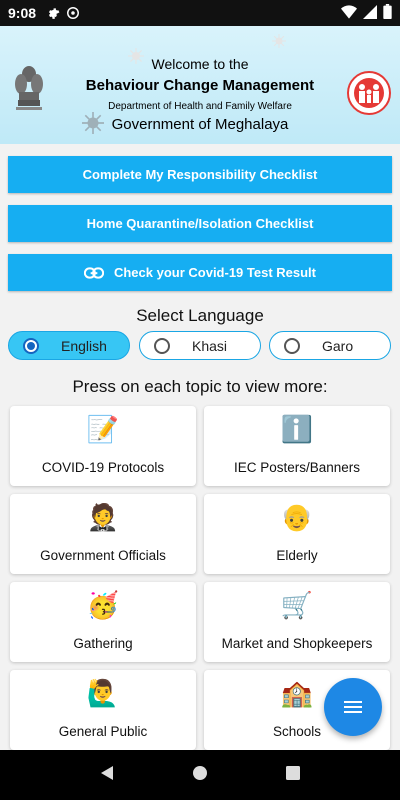 This screenshot has width=400, height=800. Describe the element at coordinates (103, 731) in the screenshot. I see `topic-label: General Public` at that location.